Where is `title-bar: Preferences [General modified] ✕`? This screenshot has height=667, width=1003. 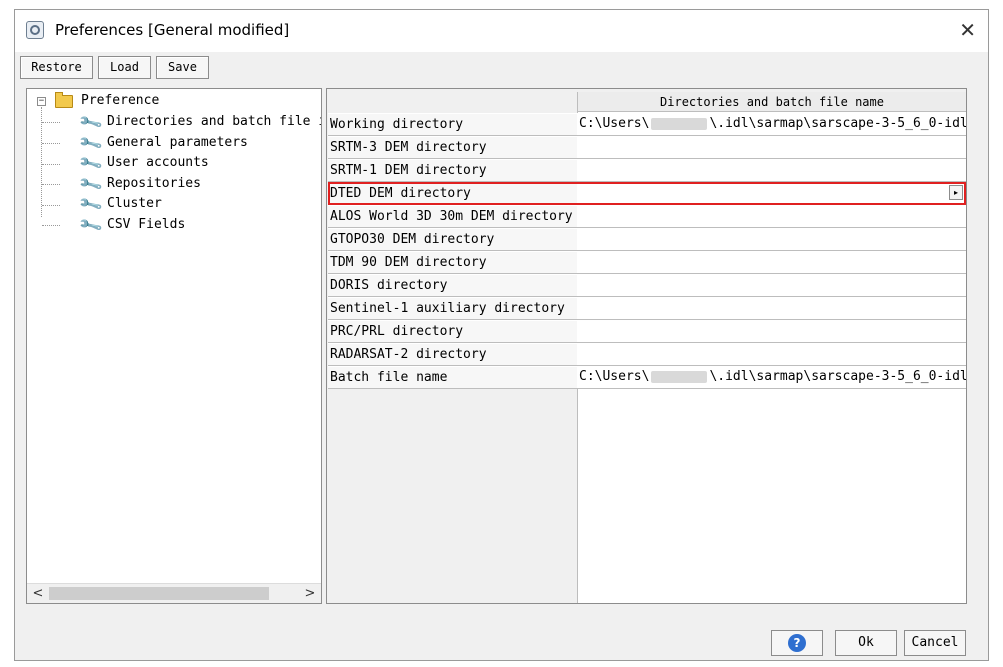 title-bar: Preferences [General modified] ✕ is located at coordinates (501, 31).